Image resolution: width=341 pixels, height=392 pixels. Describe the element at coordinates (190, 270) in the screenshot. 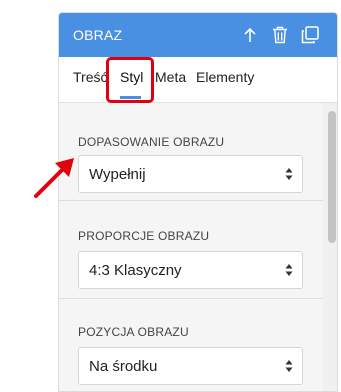

I see `image-ratio-select: 4:3 Klasyczny` at that location.